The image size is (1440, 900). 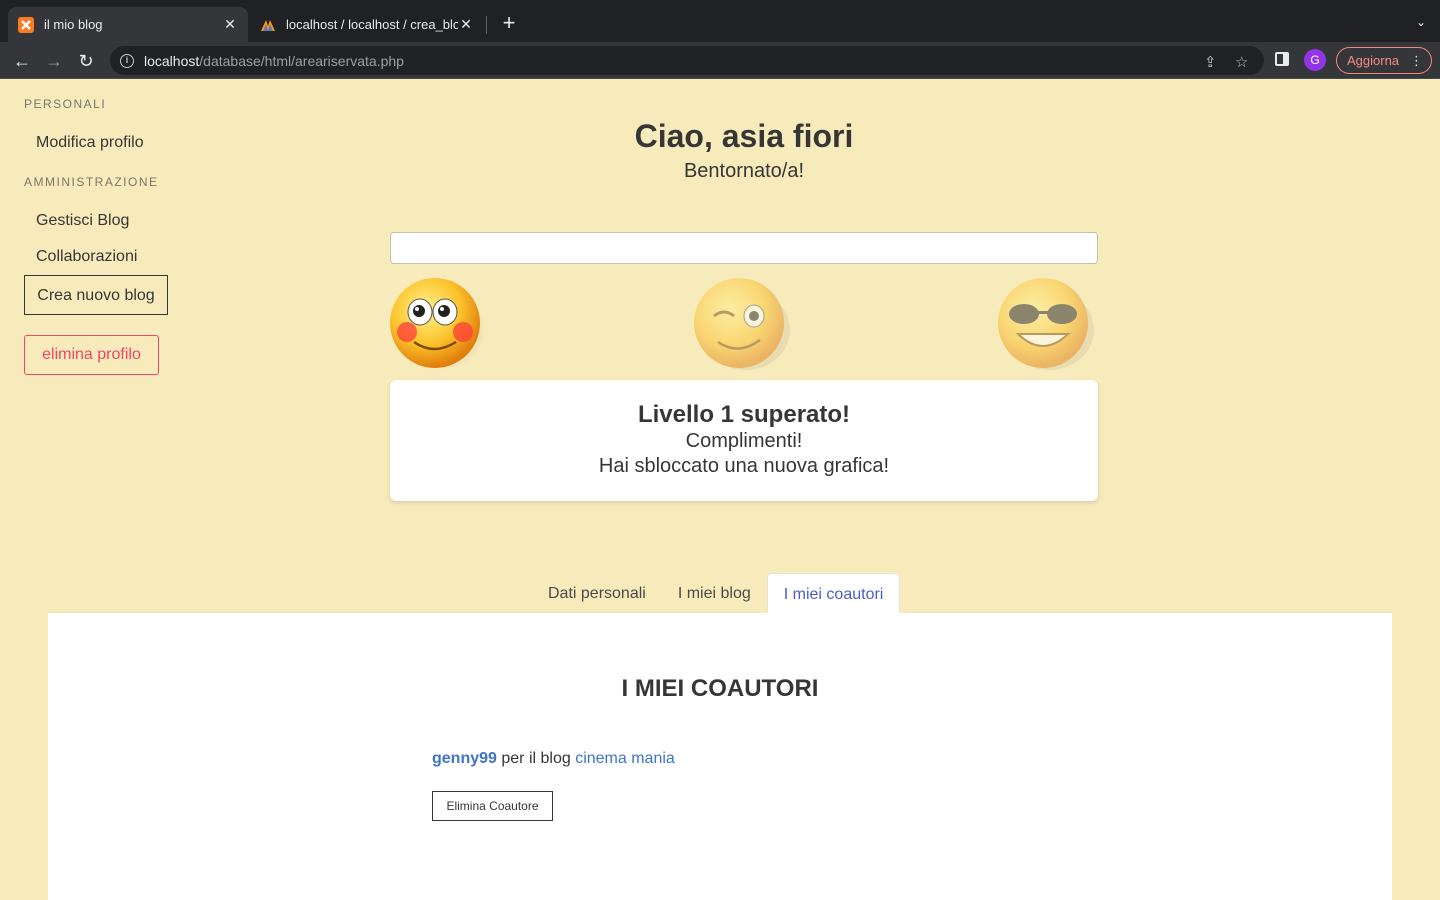 I want to click on xampp-favicon-icon, so click(x=26, y=24).